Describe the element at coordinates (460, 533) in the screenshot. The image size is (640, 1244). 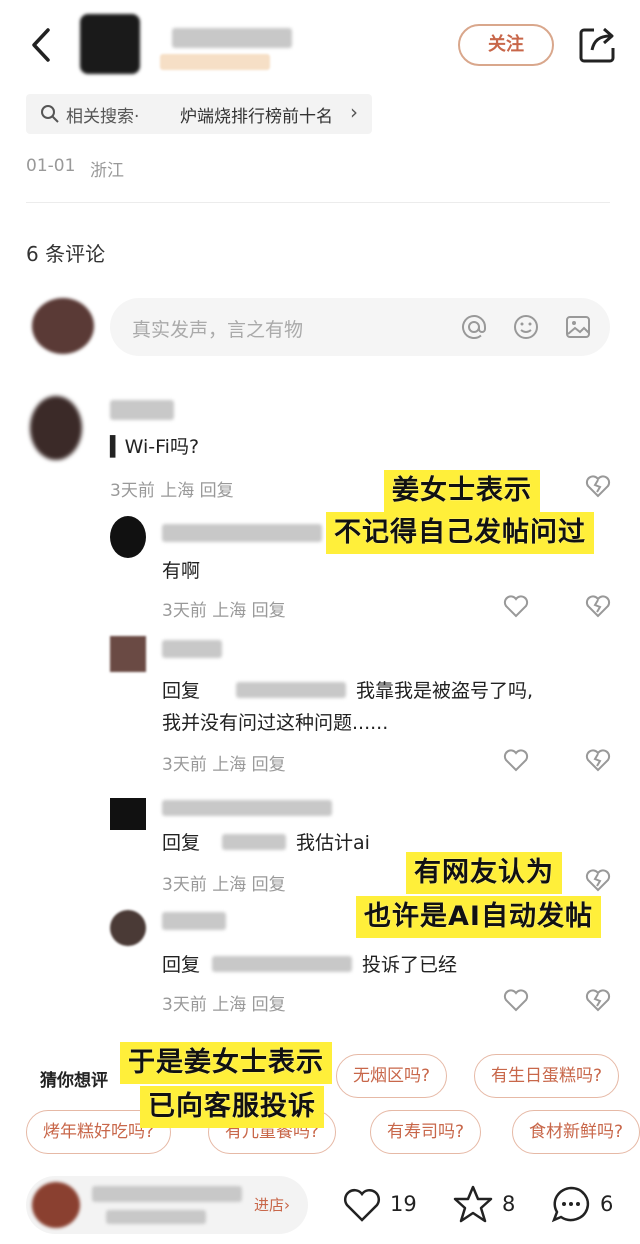
I see `caption-overlay: 不记得自己发帖问过` at that location.